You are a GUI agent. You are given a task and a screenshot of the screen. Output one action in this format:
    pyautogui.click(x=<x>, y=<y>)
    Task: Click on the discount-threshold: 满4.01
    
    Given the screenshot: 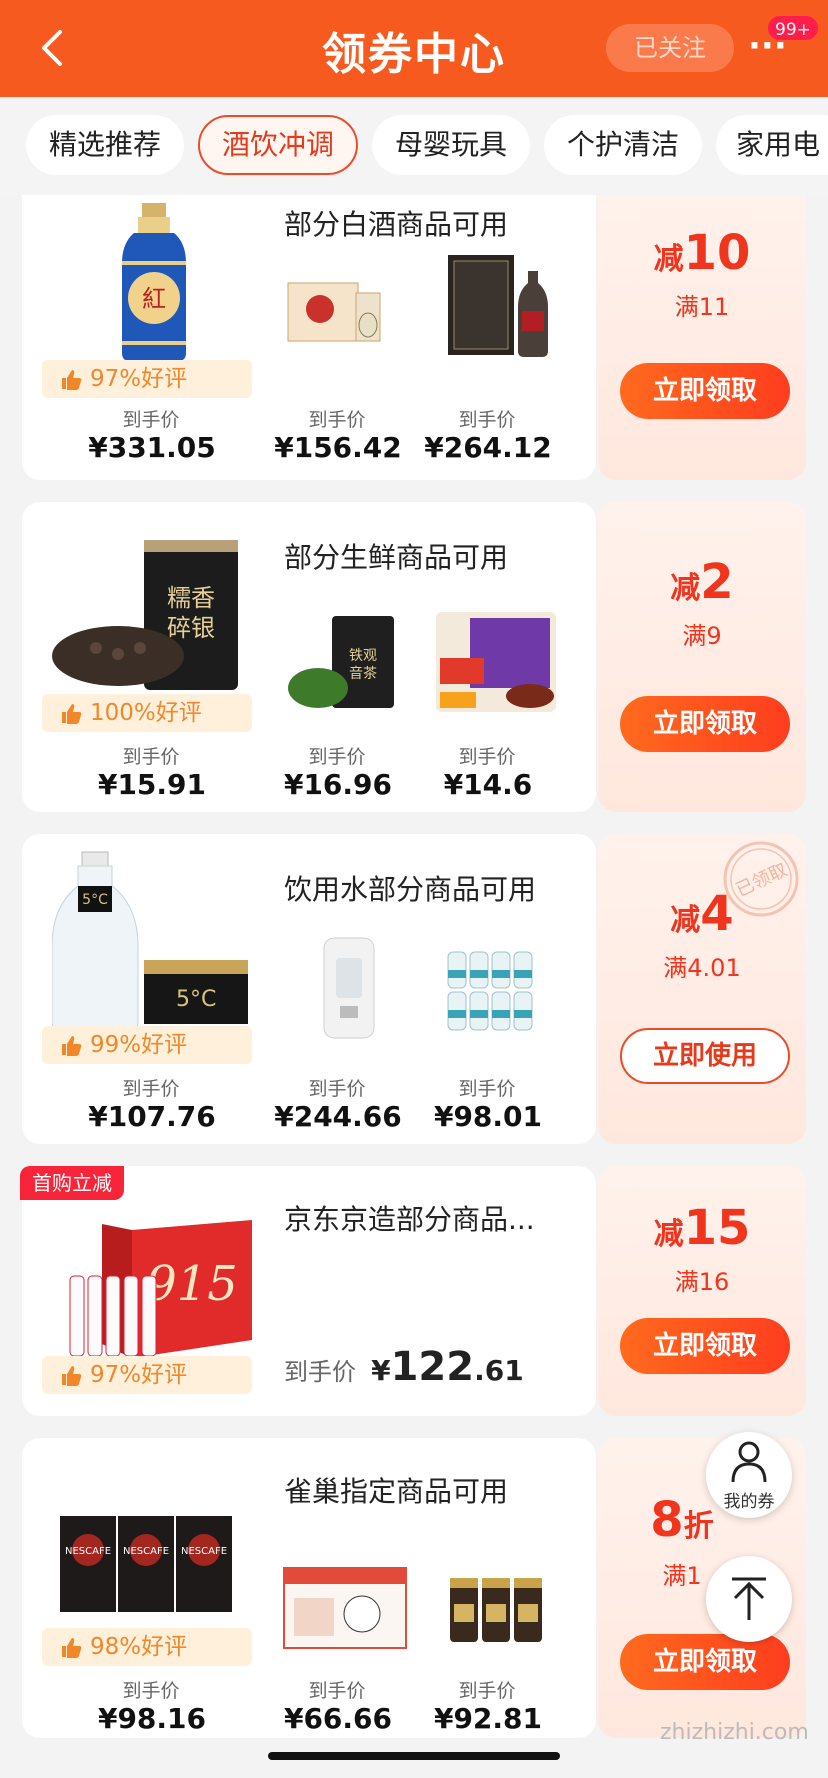 What is the action you would take?
    pyautogui.click(x=702, y=968)
    